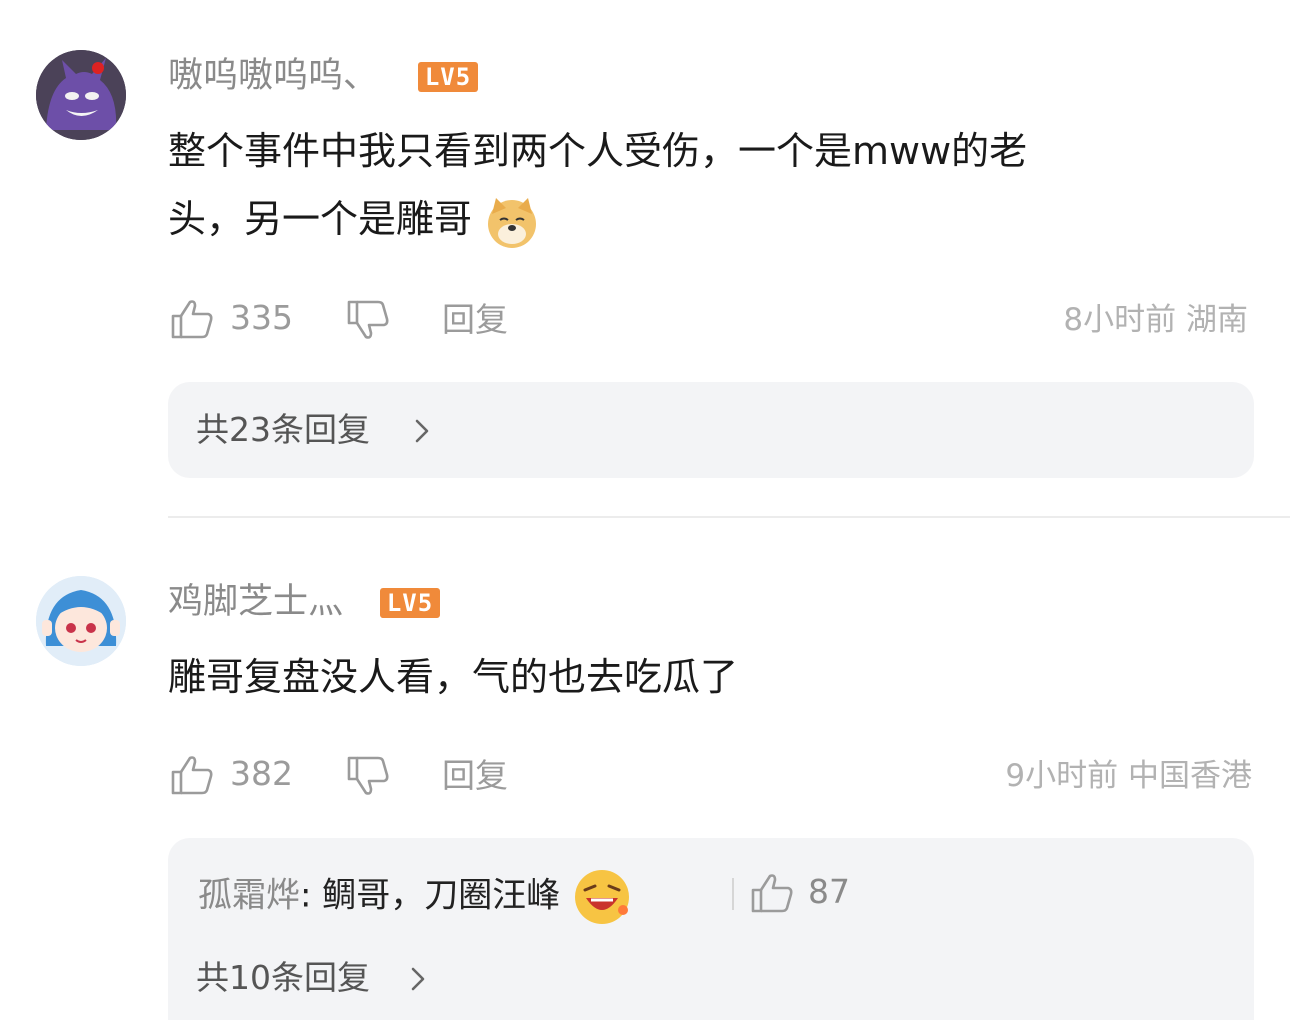 The height and width of the screenshot is (1020, 1290). Describe the element at coordinates (733, 894) in the screenshot. I see `sub-reply-separator` at that location.